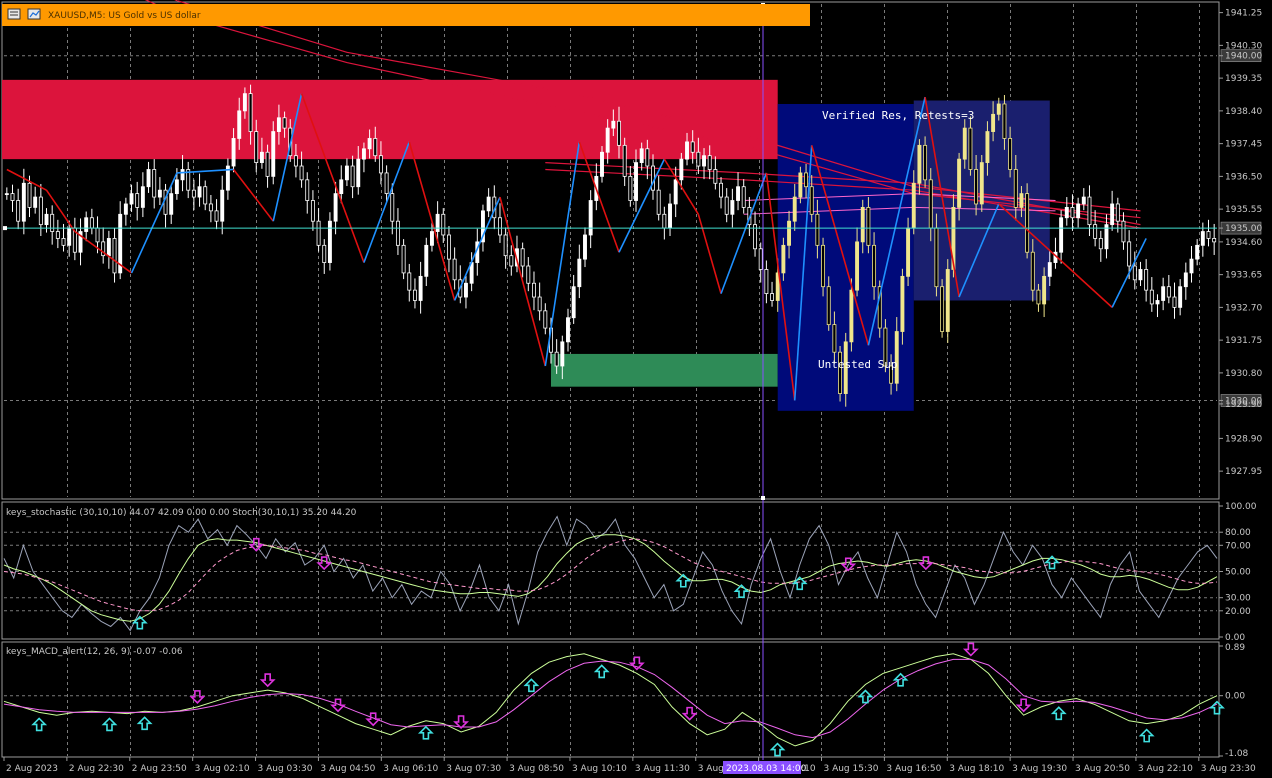 The image size is (1272, 778). I want to click on chart-type-icon, so click(34, 14).